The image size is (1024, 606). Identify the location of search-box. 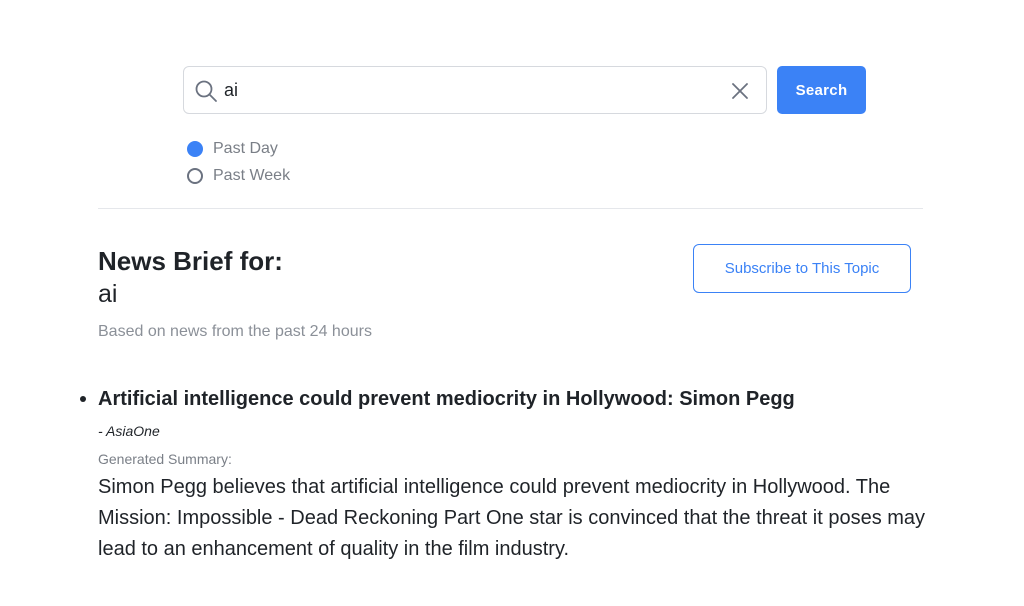
(475, 90).